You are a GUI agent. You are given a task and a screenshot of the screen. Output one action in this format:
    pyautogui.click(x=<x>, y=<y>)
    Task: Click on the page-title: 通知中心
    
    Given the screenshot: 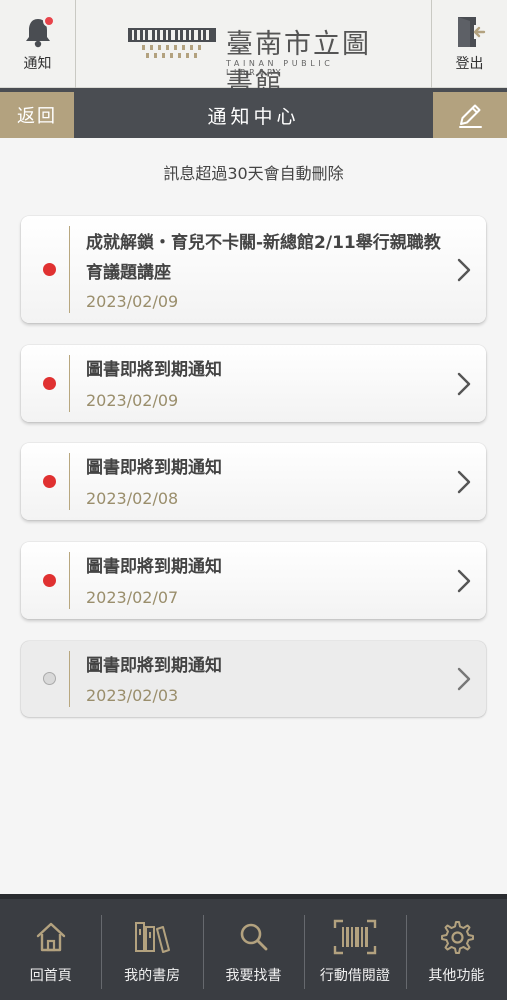 What is the action you would take?
    pyautogui.click(x=253, y=116)
    